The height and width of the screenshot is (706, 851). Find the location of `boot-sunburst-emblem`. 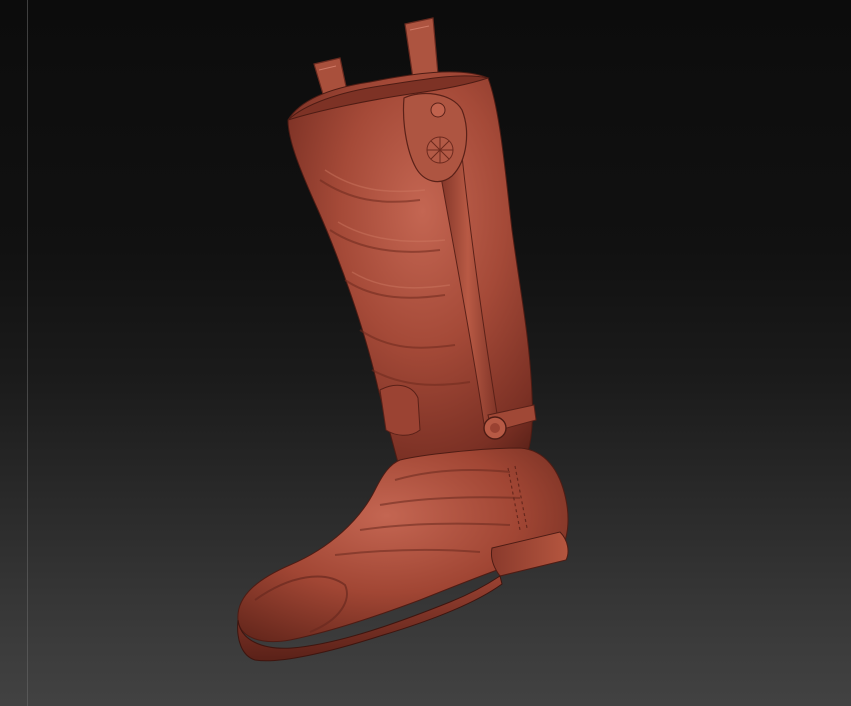

boot-sunburst-emblem is located at coordinates (440, 150).